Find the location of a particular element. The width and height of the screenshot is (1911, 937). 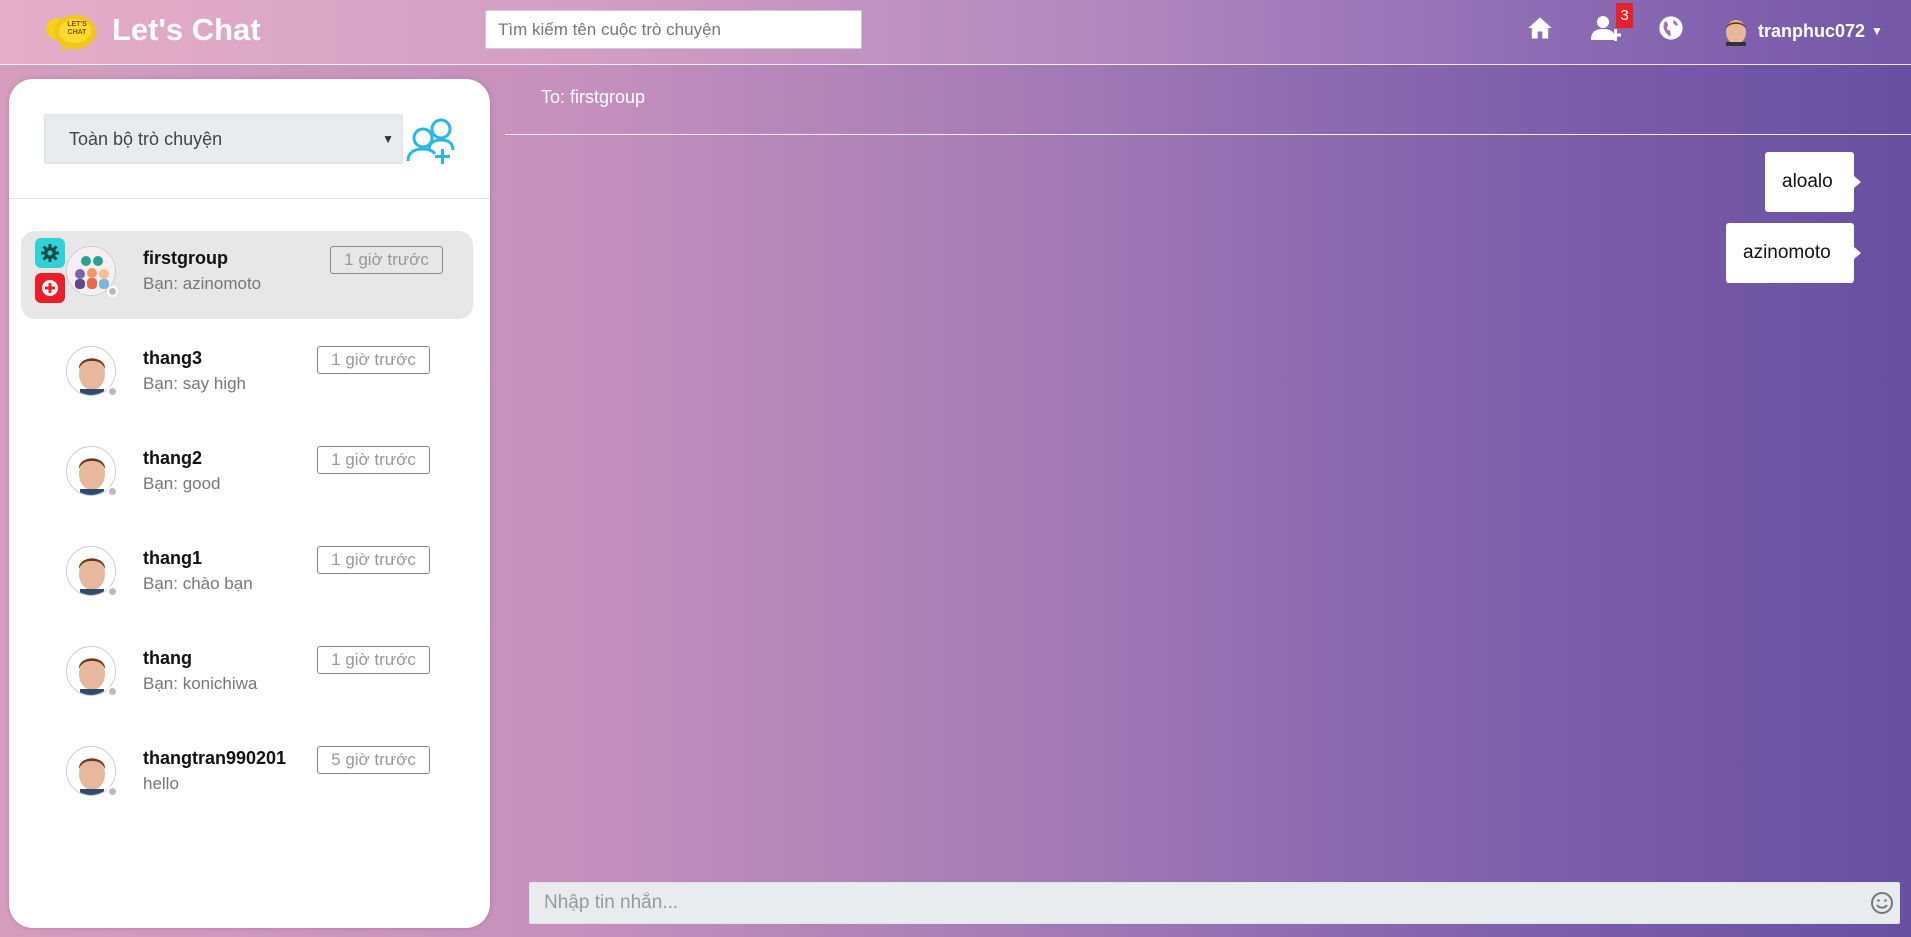

caret-down-icon: ▼ is located at coordinates (1877, 31).